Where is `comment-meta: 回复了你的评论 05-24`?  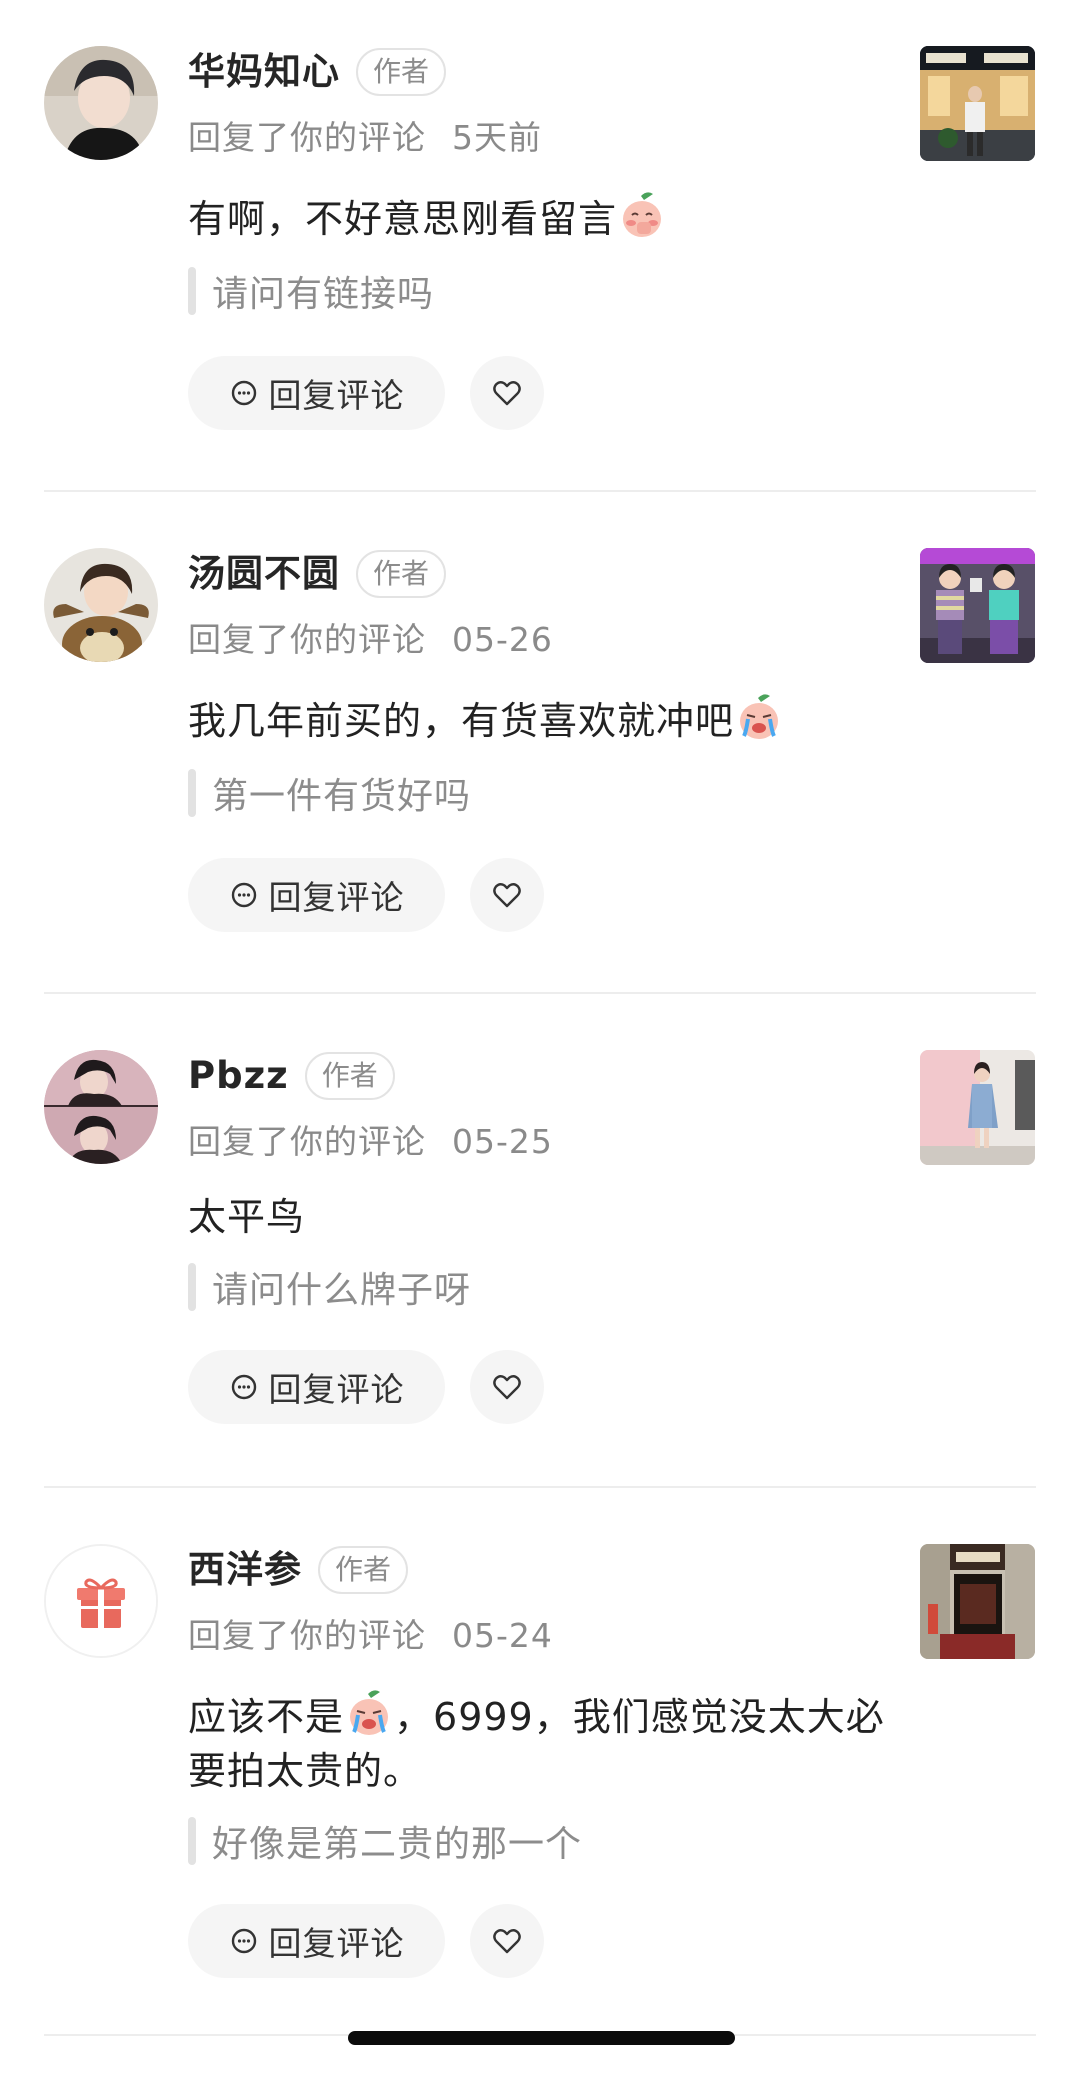
comment-meta: 回复了你的评论 05-24 is located at coordinates (370, 1636).